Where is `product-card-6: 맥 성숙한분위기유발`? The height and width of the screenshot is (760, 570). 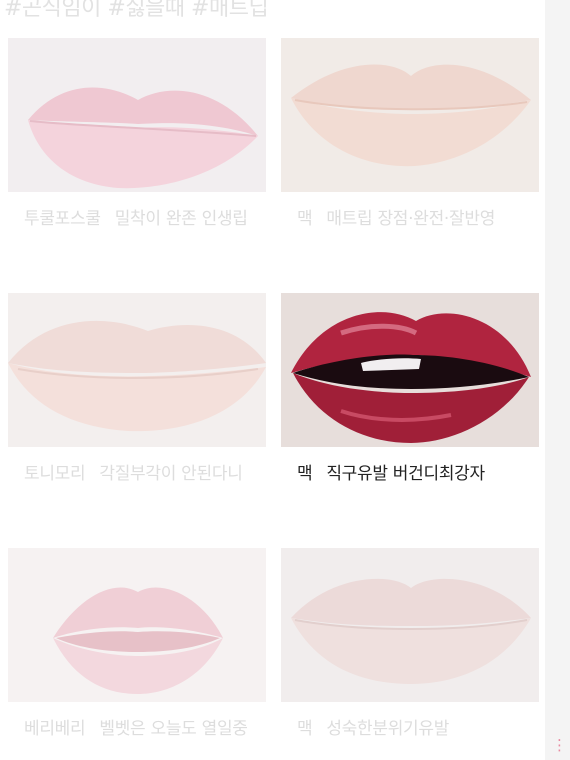
product-card-6: 맥 성숙한분위기유발 is located at coordinates (410, 645).